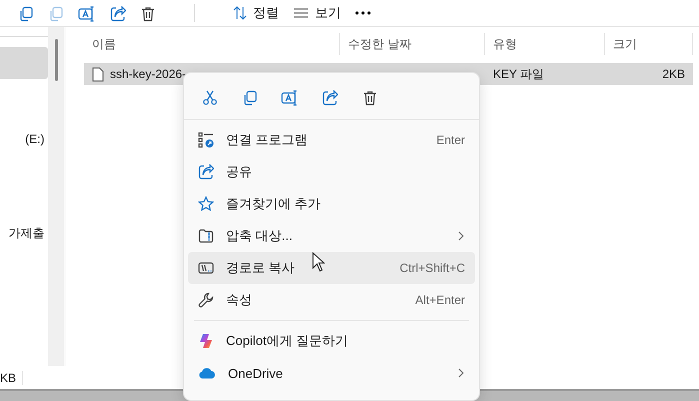 The width and height of the screenshot is (699, 401). What do you see at coordinates (206, 268) in the screenshot?
I see `path-icon` at bounding box center [206, 268].